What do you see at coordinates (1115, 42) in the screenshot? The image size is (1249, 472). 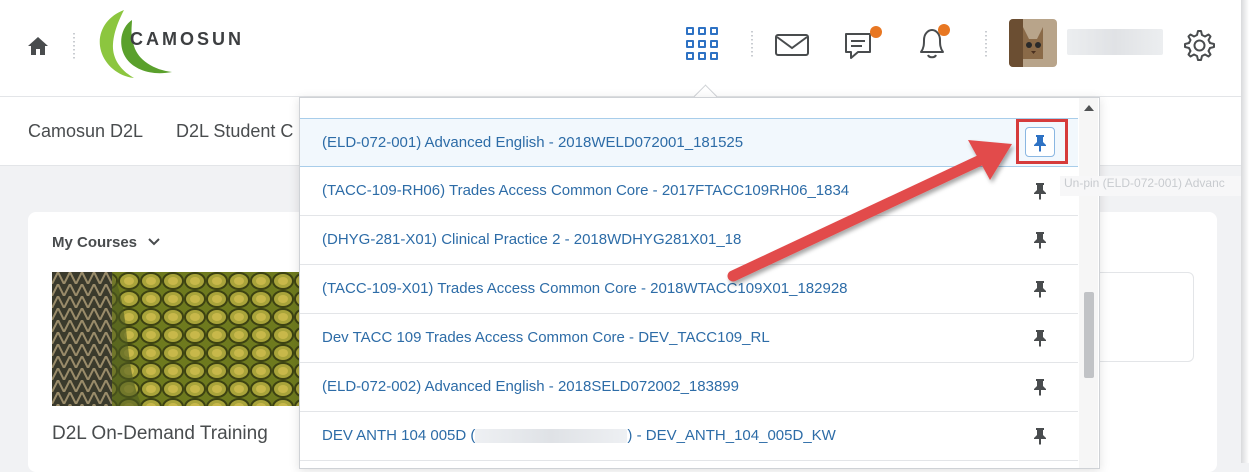 I see `username-redacted` at bounding box center [1115, 42].